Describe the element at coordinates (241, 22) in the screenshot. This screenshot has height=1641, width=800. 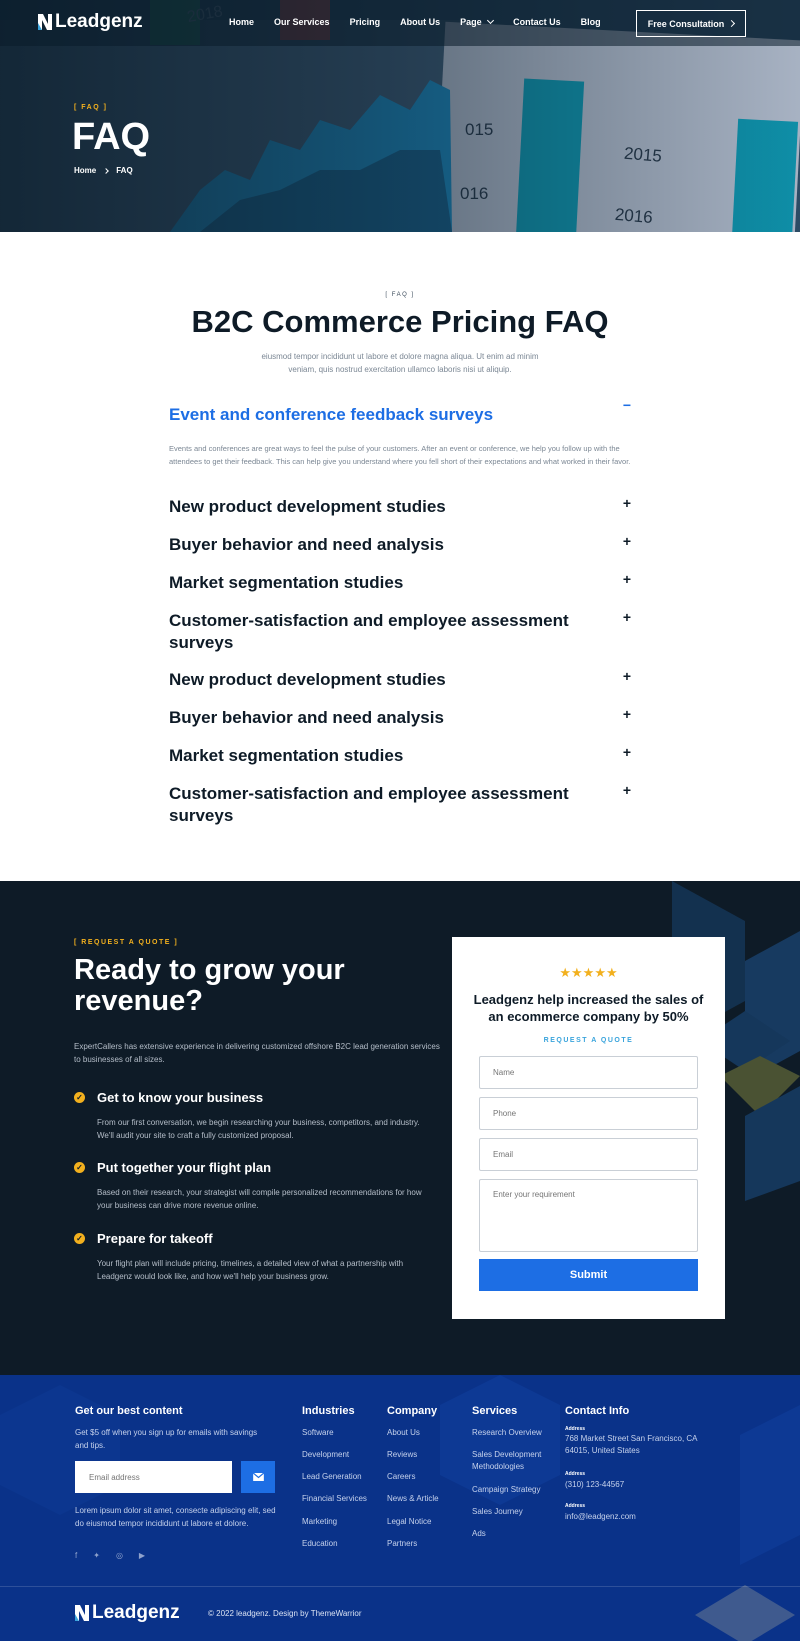
I see `nav-home: Home` at that location.